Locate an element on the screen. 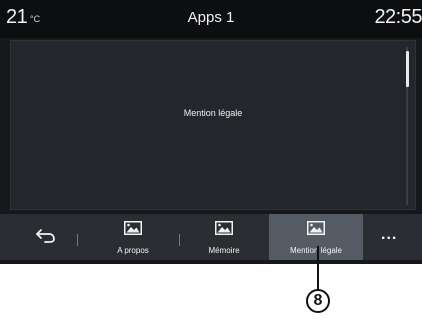 The image size is (422, 319). tab-mention-legale: Mention légale is located at coordinates (316, 237).